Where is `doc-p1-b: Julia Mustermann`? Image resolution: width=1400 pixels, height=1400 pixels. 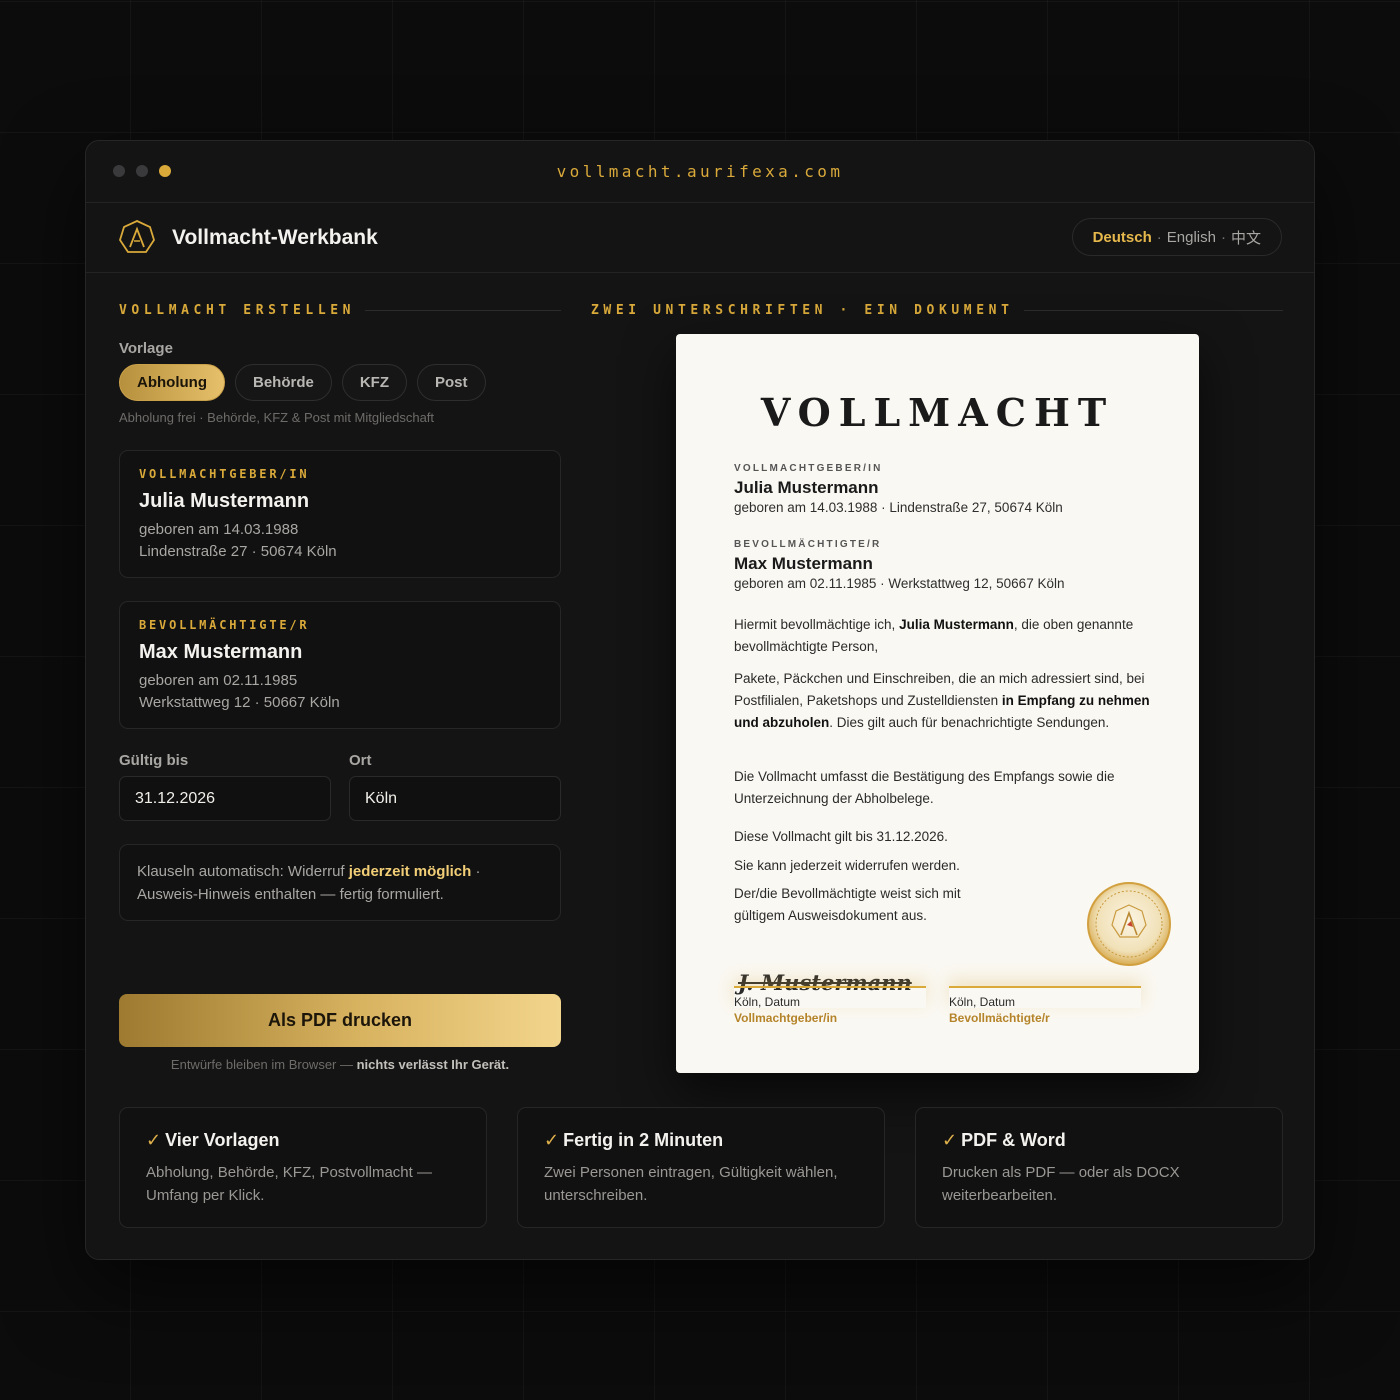 doc-p1-b: Julia Mustermann is located at coordinates (956, 624).